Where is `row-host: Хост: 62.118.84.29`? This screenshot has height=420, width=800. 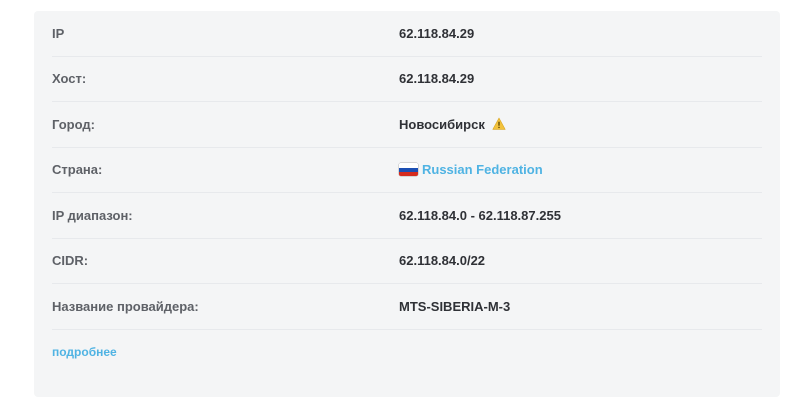 row-host: Хост: 62.118.84.29 is located at coordinates (407, 79).